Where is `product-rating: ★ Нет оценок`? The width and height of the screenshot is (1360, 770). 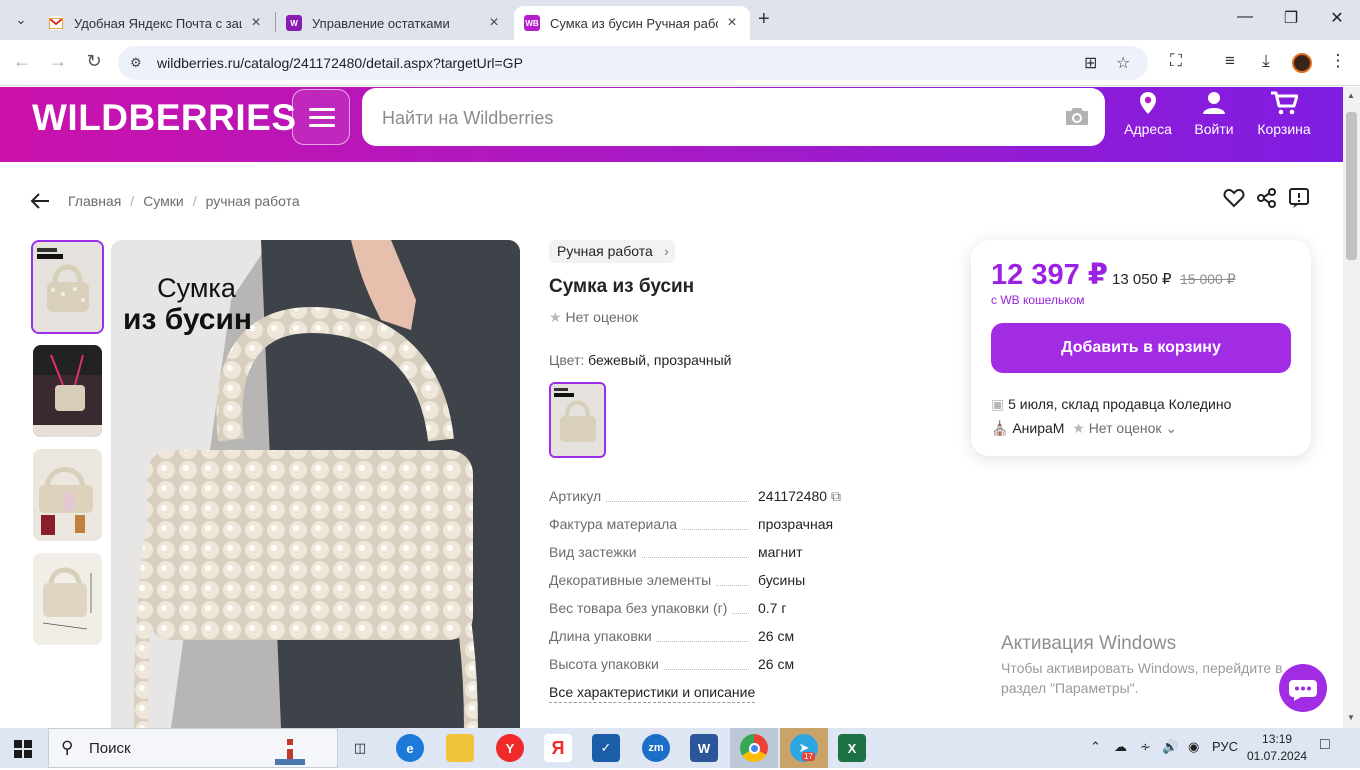
product-rating: ★ Нет оценок is located at coordinates (593, 317).